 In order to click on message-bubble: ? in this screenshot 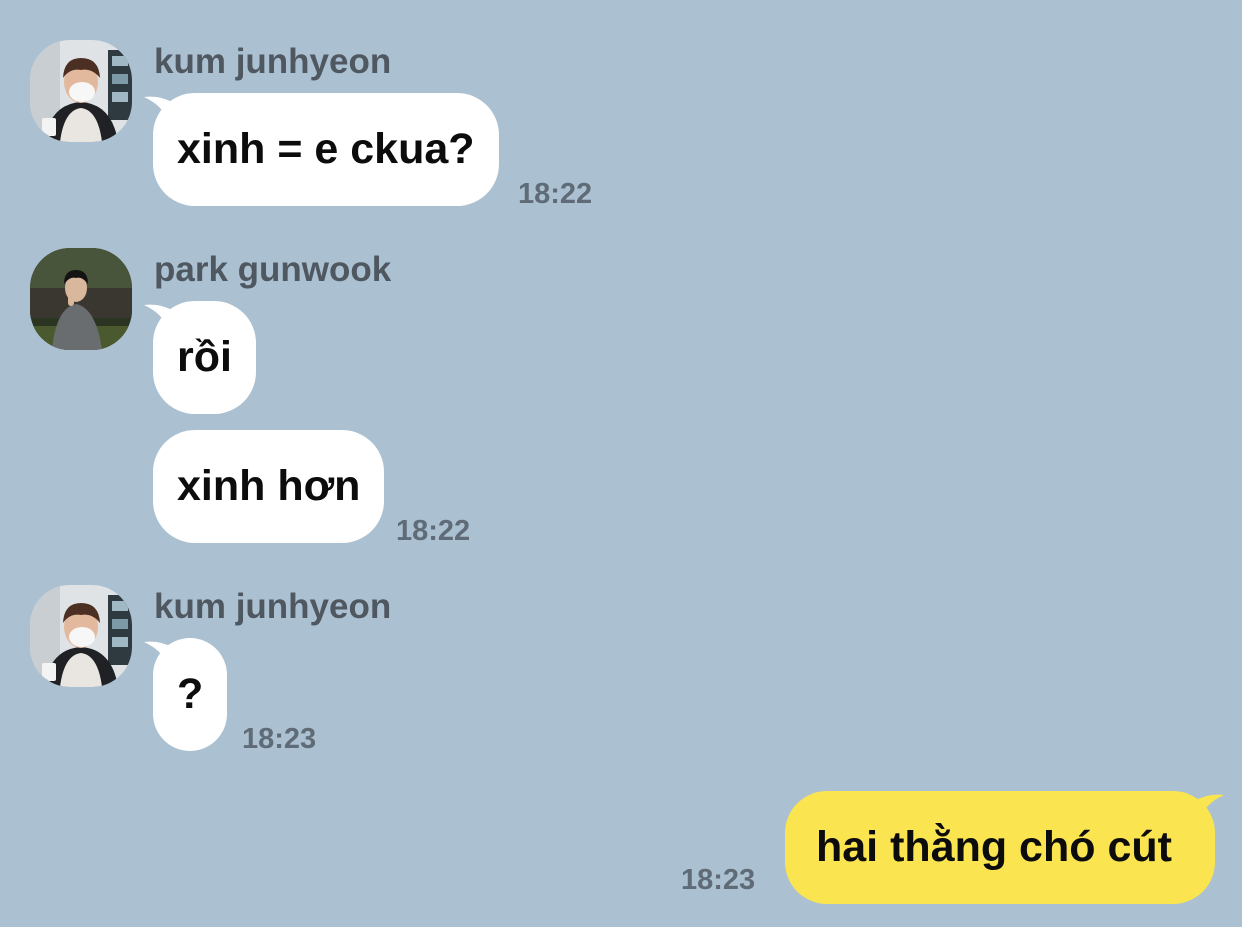, I will do `click(190, 694)`.